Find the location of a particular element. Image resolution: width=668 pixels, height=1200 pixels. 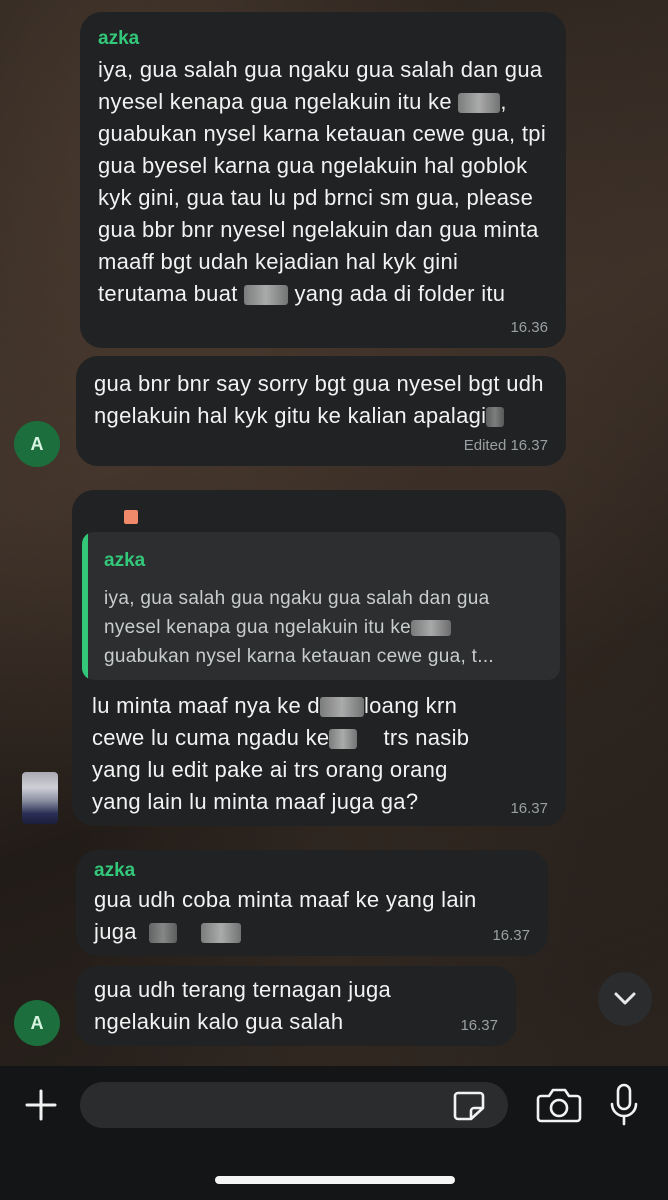

plus-icon is located at coordinates (41, 1105).